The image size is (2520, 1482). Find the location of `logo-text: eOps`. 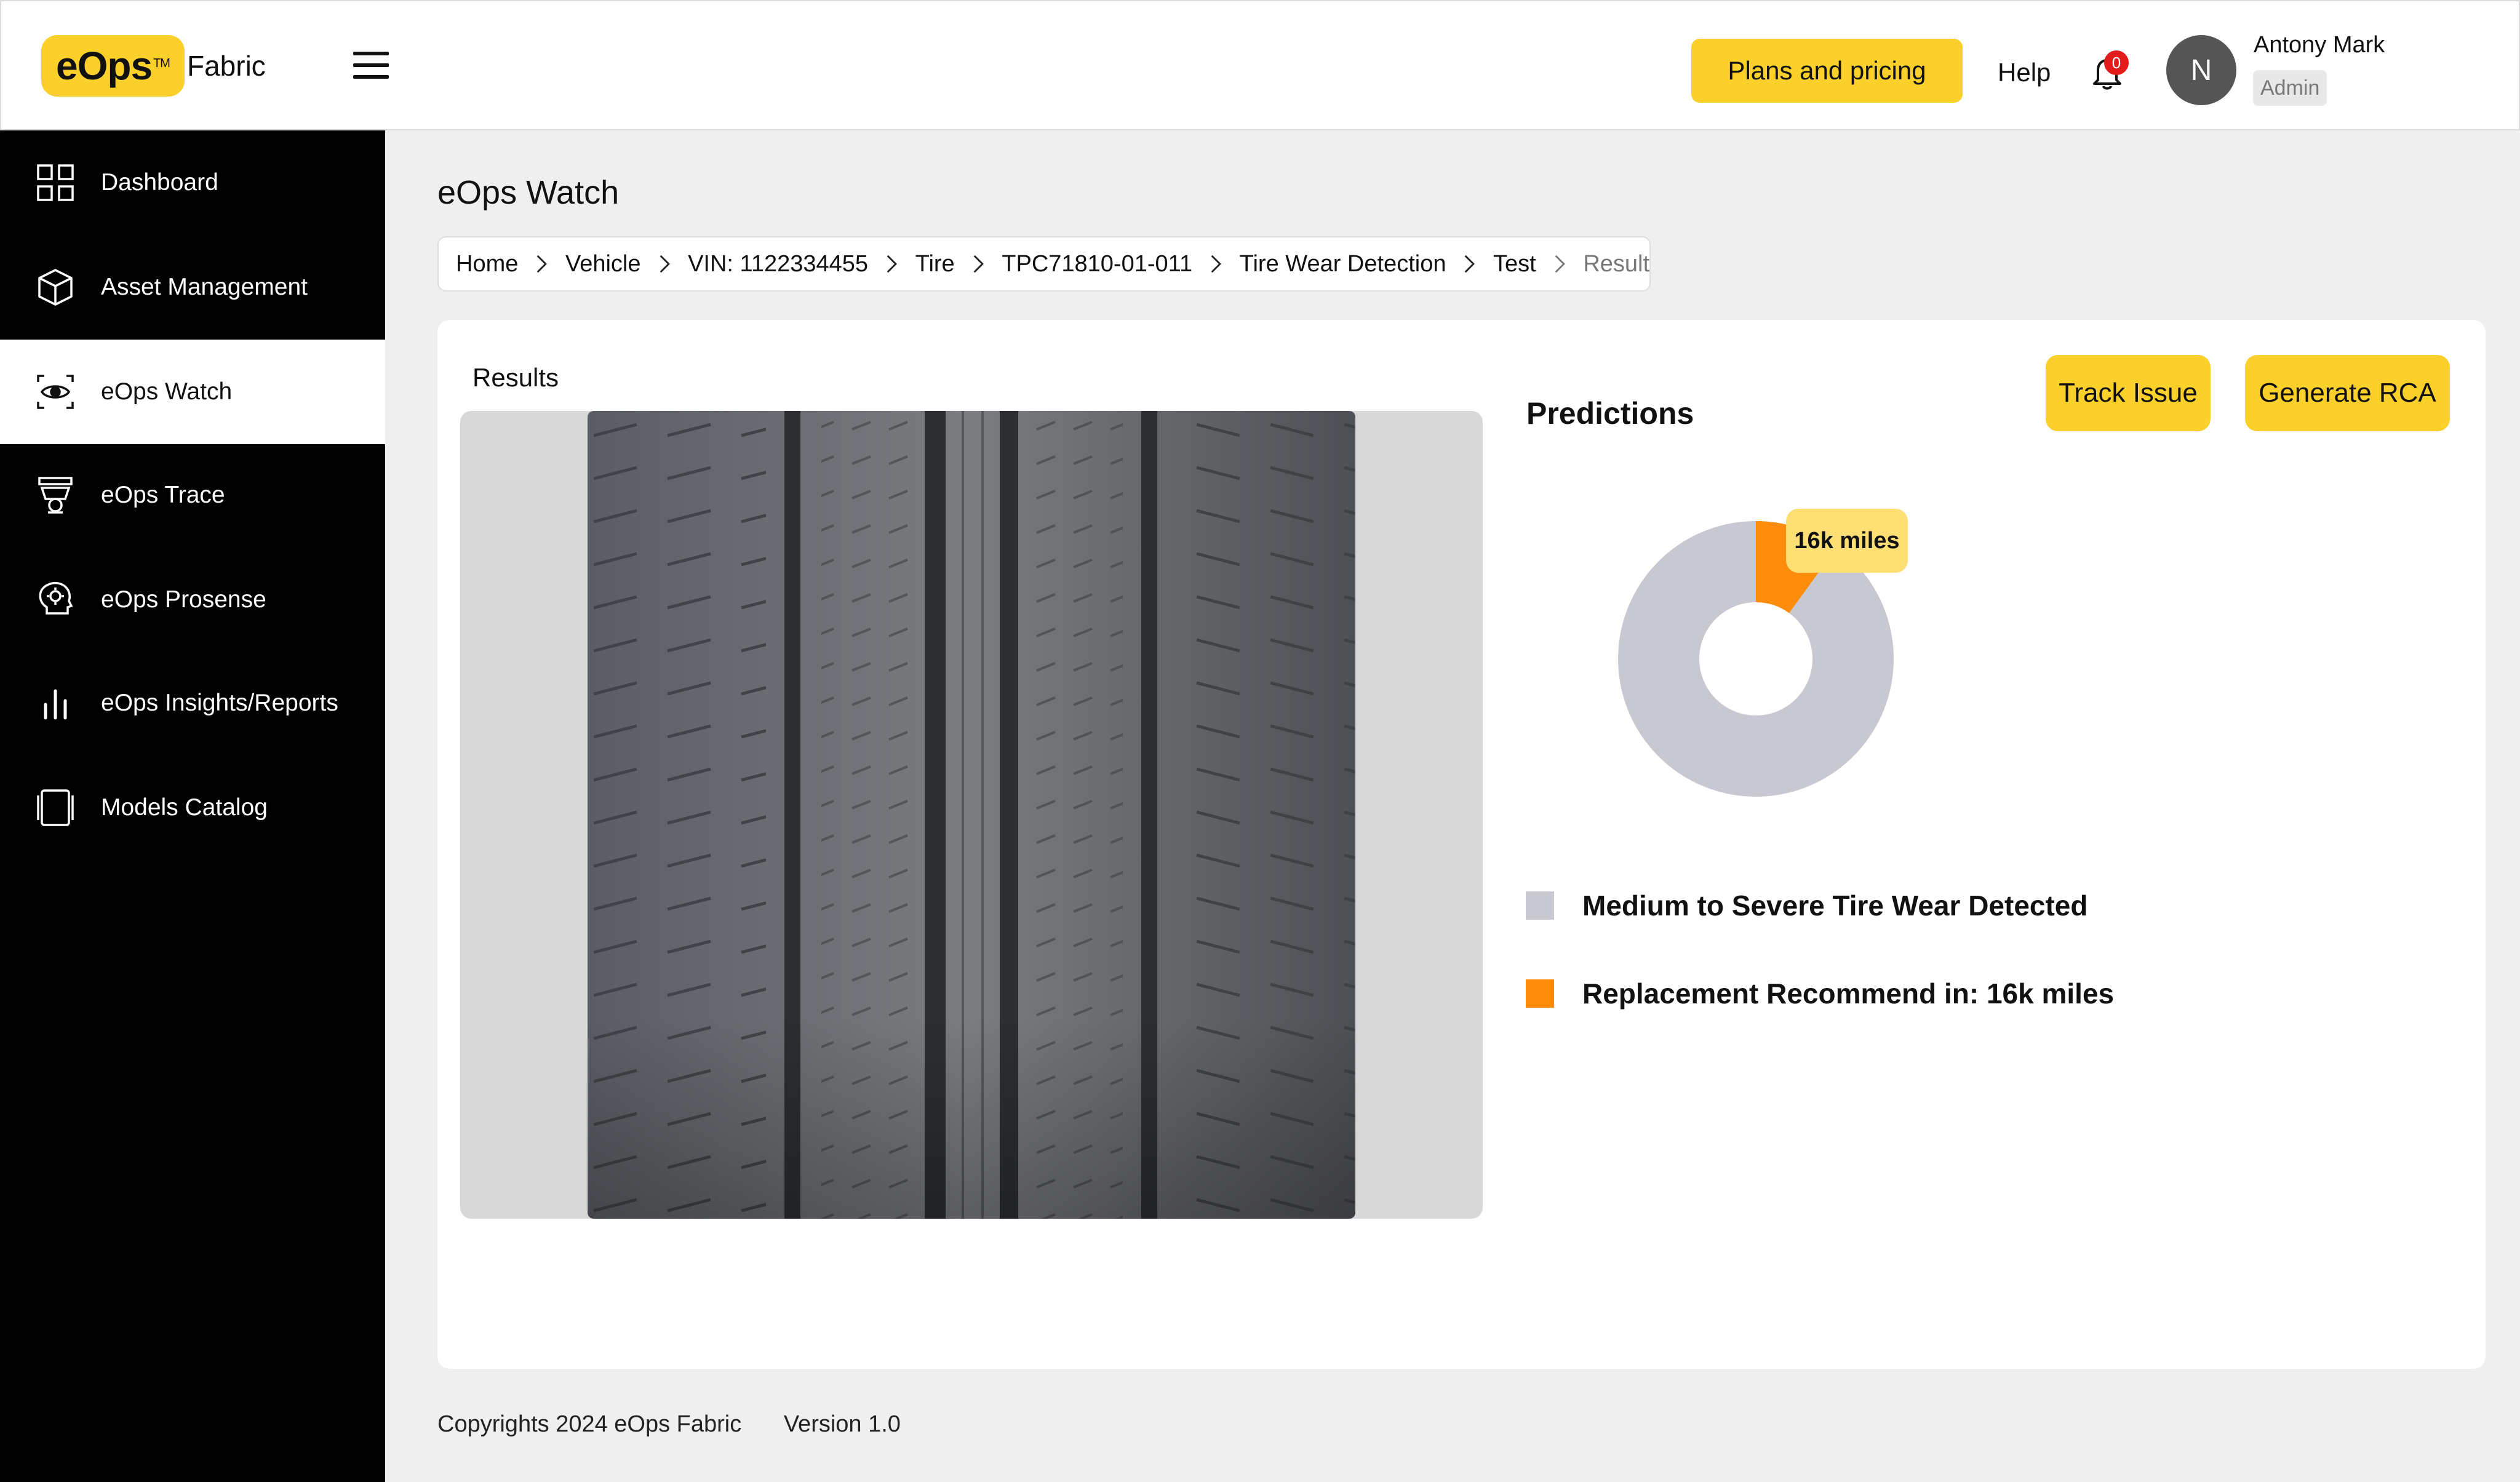

logo-text: eOps is located at coordinates (104, 66).